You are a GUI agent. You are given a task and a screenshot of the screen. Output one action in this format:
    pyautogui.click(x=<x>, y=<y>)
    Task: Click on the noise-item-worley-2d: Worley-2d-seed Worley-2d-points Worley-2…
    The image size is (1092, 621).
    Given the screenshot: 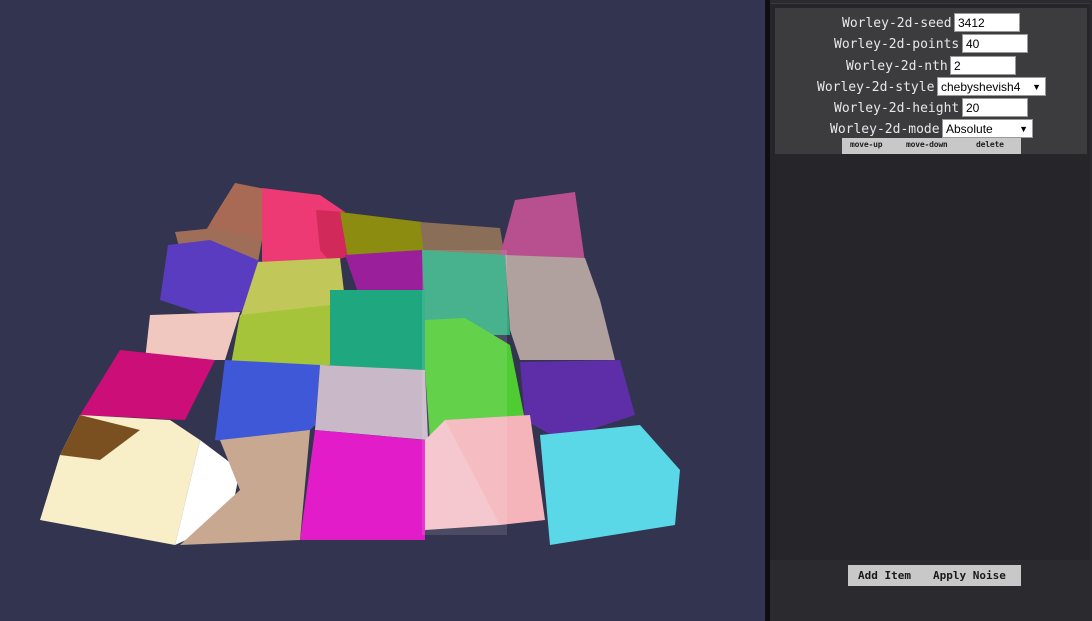 What is the action you would take?
    pyautogui.click(x=931, y=81)
    